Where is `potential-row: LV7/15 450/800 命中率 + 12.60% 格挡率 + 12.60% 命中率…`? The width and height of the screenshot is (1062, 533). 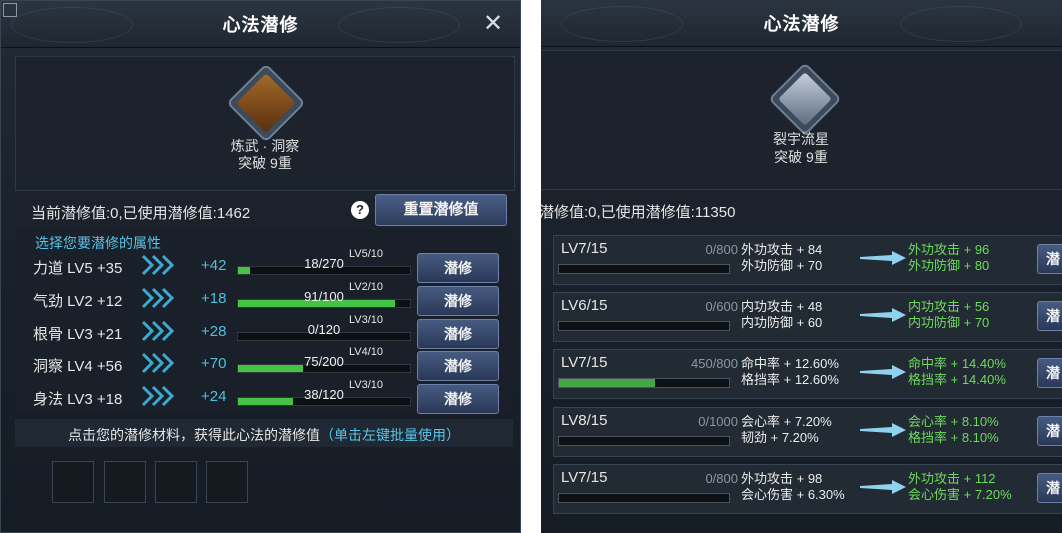
potential-row: LV7/15 450/800 命中率 + 12.60% 格挡率 + 12.60% 命中率… is located at coordinates (807, 374).